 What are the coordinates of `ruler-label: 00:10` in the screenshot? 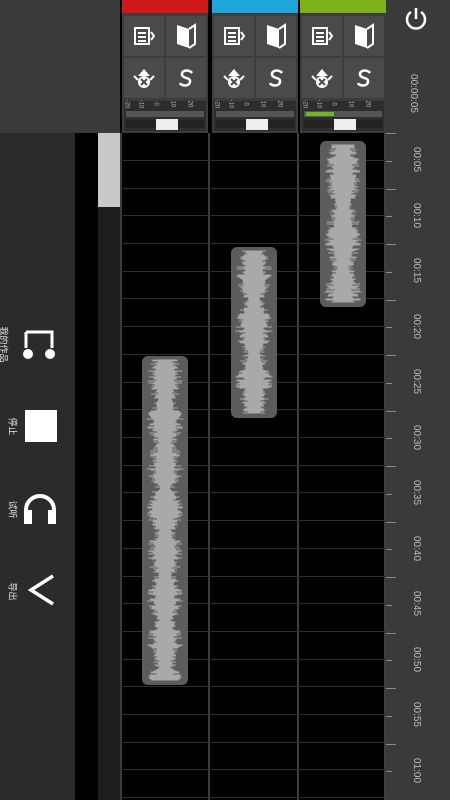 It's located at (417, 215).